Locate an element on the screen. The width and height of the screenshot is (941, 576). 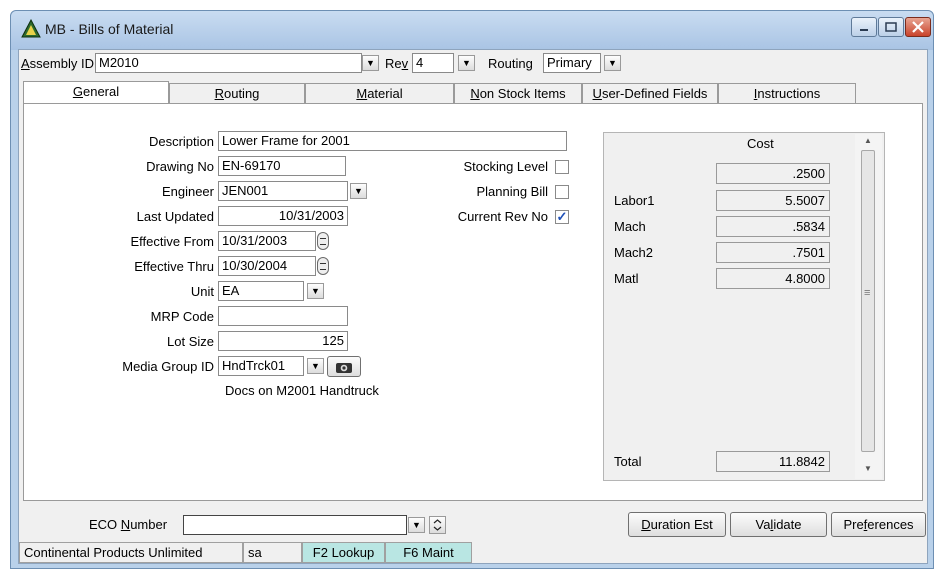
rev-dropdown-button: ▼ is located at coordinates (466, 63).